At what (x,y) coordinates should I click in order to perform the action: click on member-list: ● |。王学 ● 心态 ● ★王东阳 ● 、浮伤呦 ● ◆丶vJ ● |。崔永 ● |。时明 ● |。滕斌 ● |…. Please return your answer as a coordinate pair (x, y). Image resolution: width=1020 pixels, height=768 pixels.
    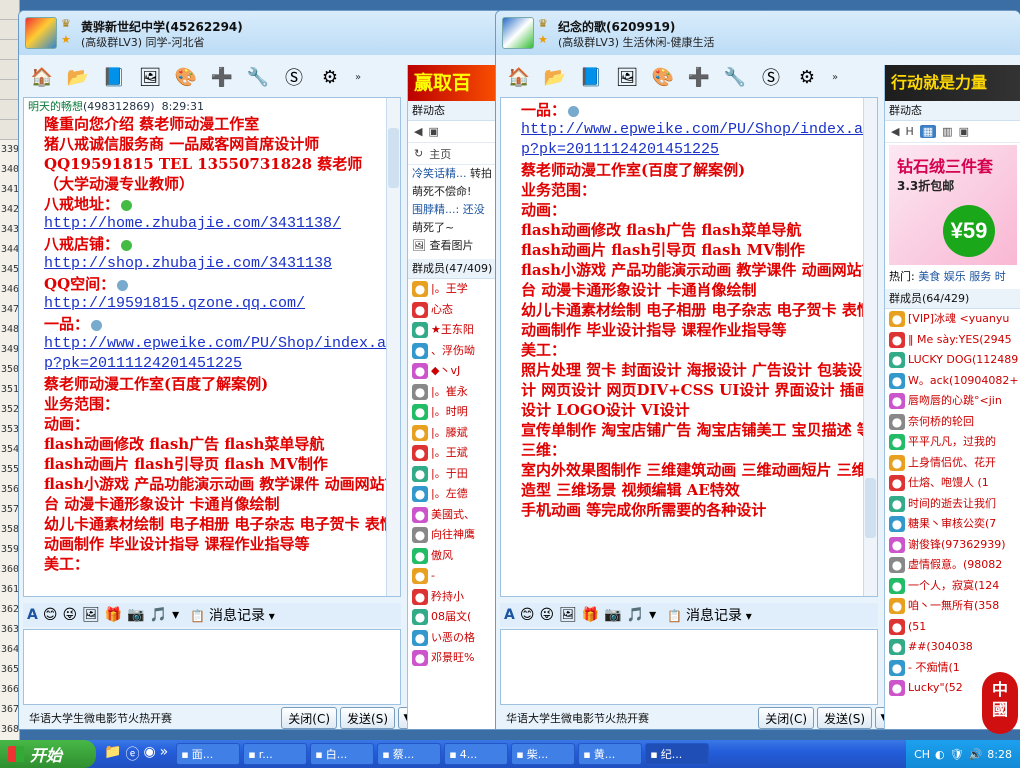
    Looking at the image, I should click on (455, 474).